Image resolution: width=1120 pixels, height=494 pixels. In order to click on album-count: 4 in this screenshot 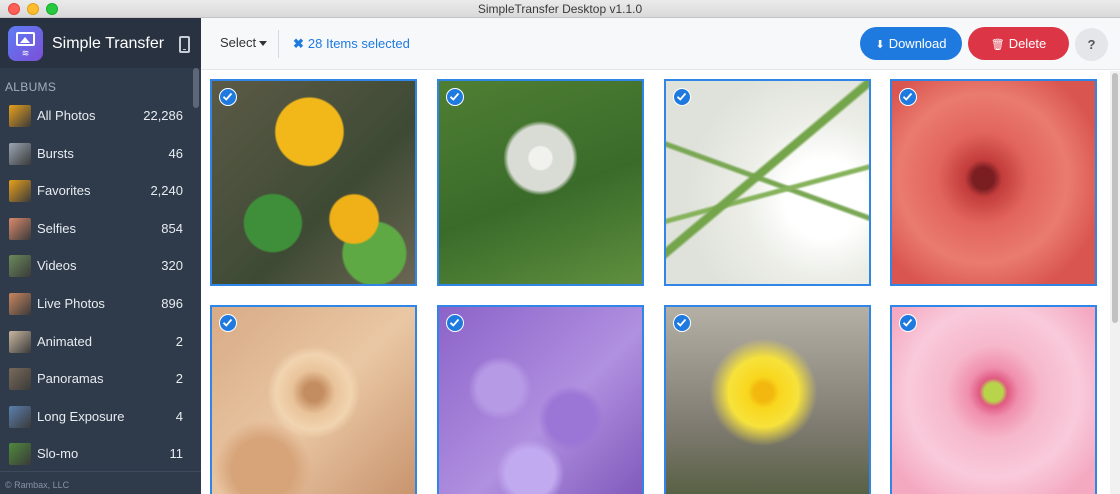, I will do `click(179, 416)`.